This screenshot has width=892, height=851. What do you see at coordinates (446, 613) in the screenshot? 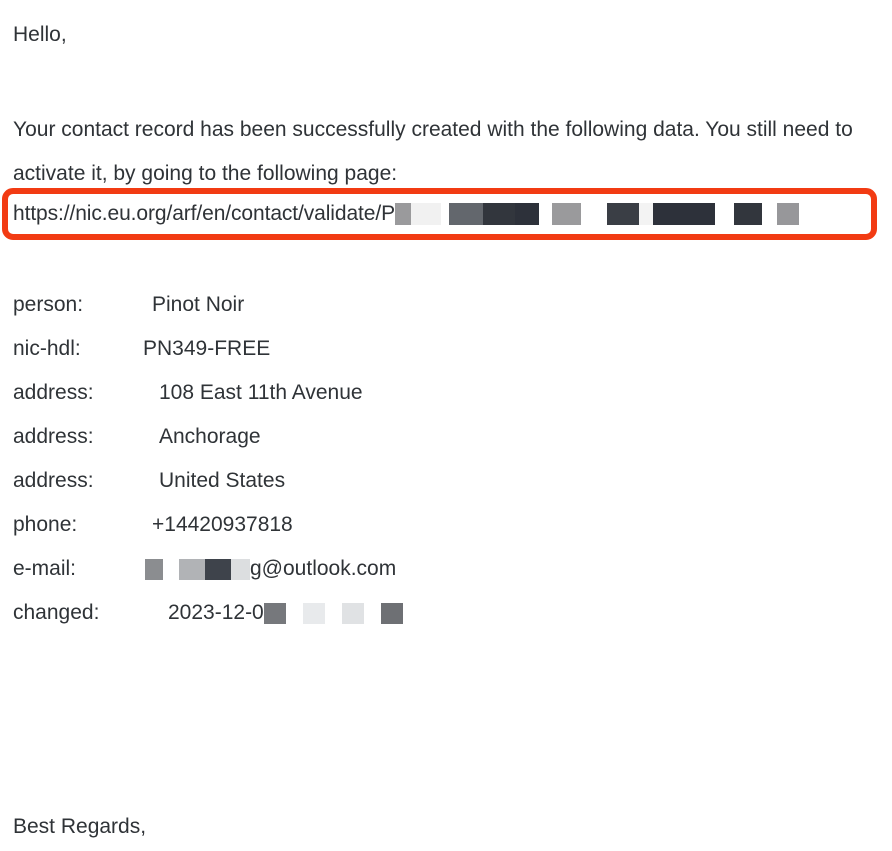
I see `record-field-row: changed: 2023-12-0` at bounding box center [446, 613].